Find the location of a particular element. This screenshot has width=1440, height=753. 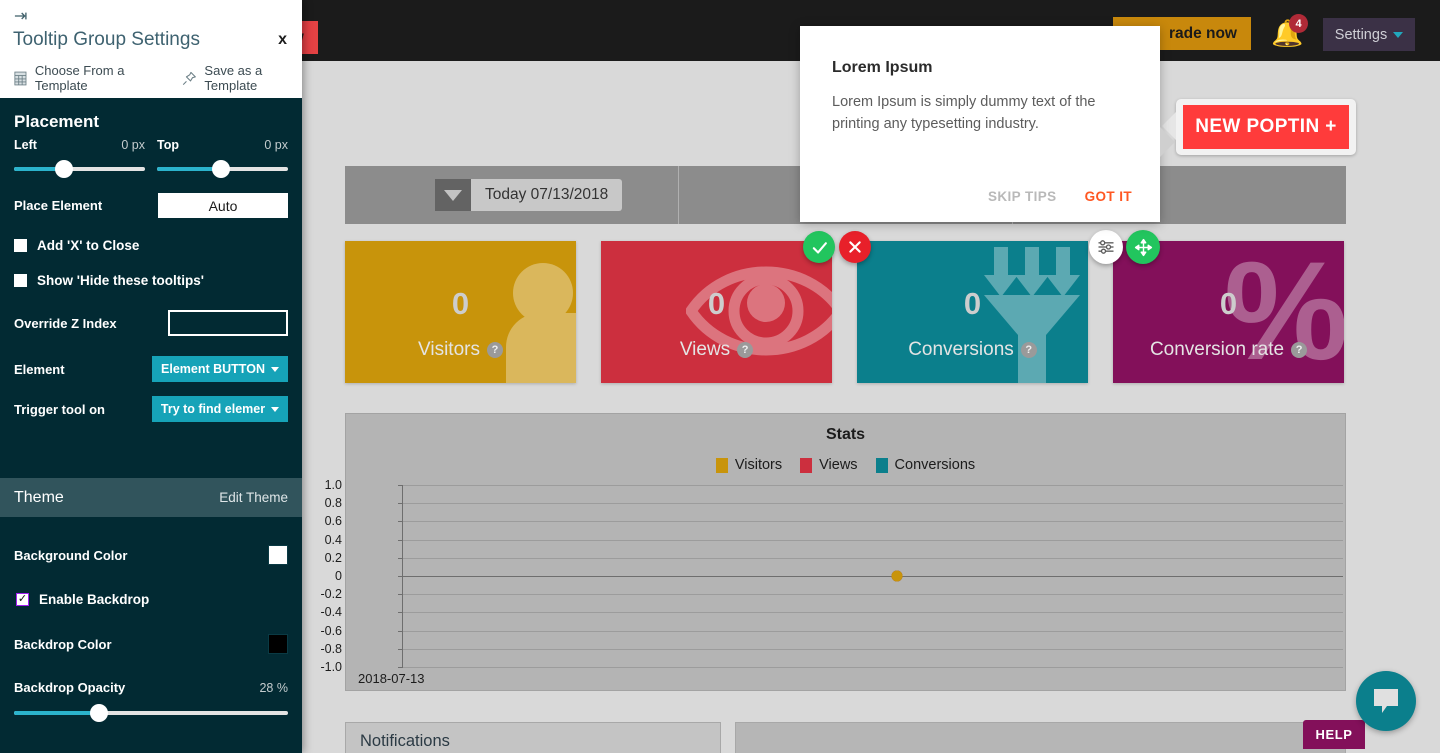

chart-legend: Visitors Views Conversions is located at coordinates (845, 465).